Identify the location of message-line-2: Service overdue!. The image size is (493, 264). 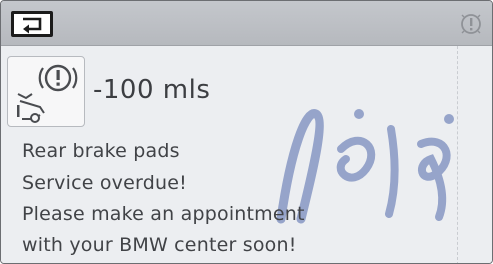
(104, 183).